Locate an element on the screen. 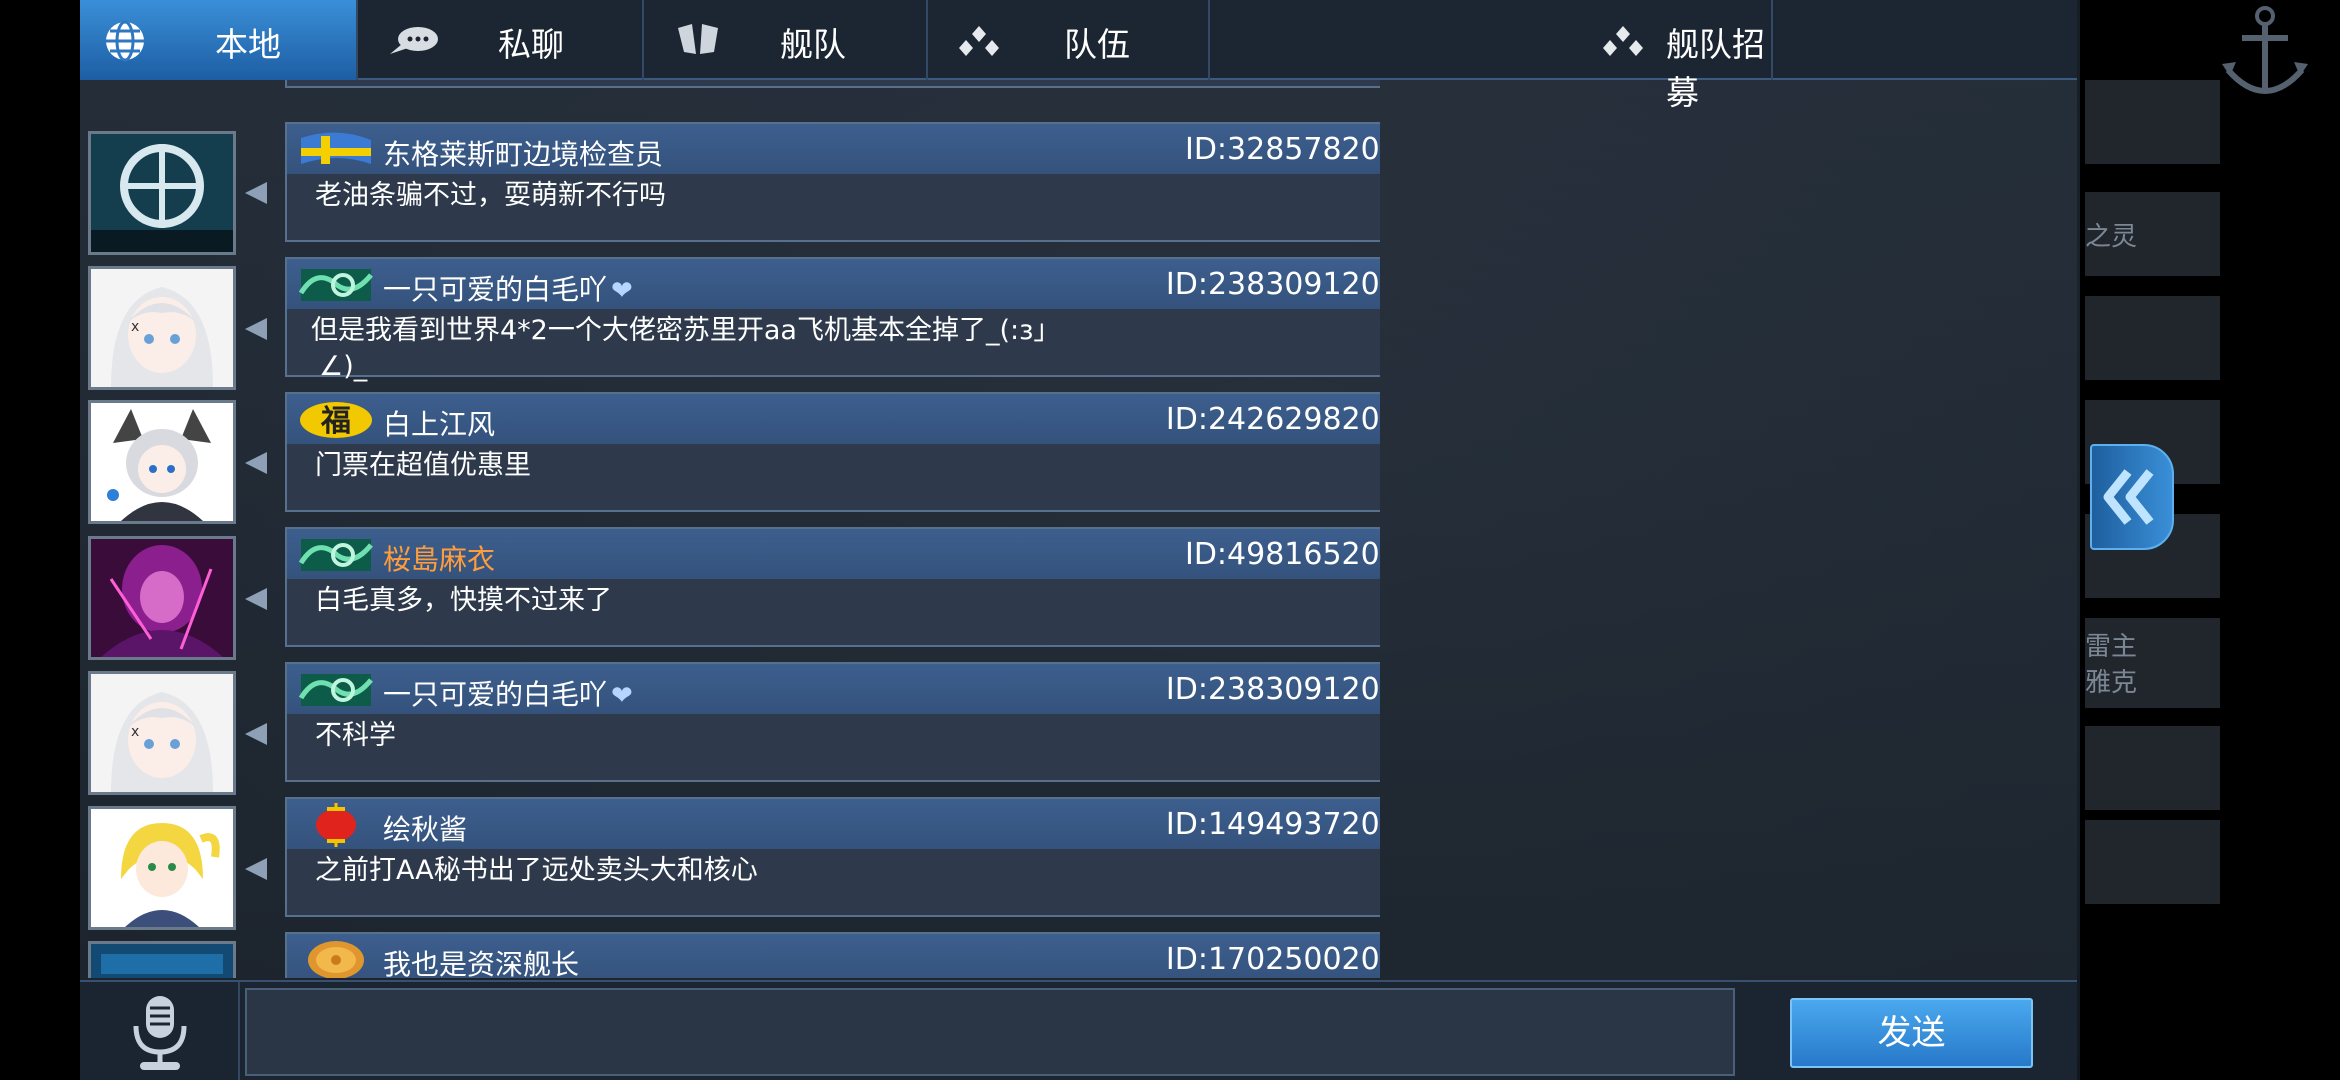  message-text-line: 但是我看到世界4*2一个大佬密苏里开aa飞机基本全掉了_(:з」 is located at coordinates (686, 330).